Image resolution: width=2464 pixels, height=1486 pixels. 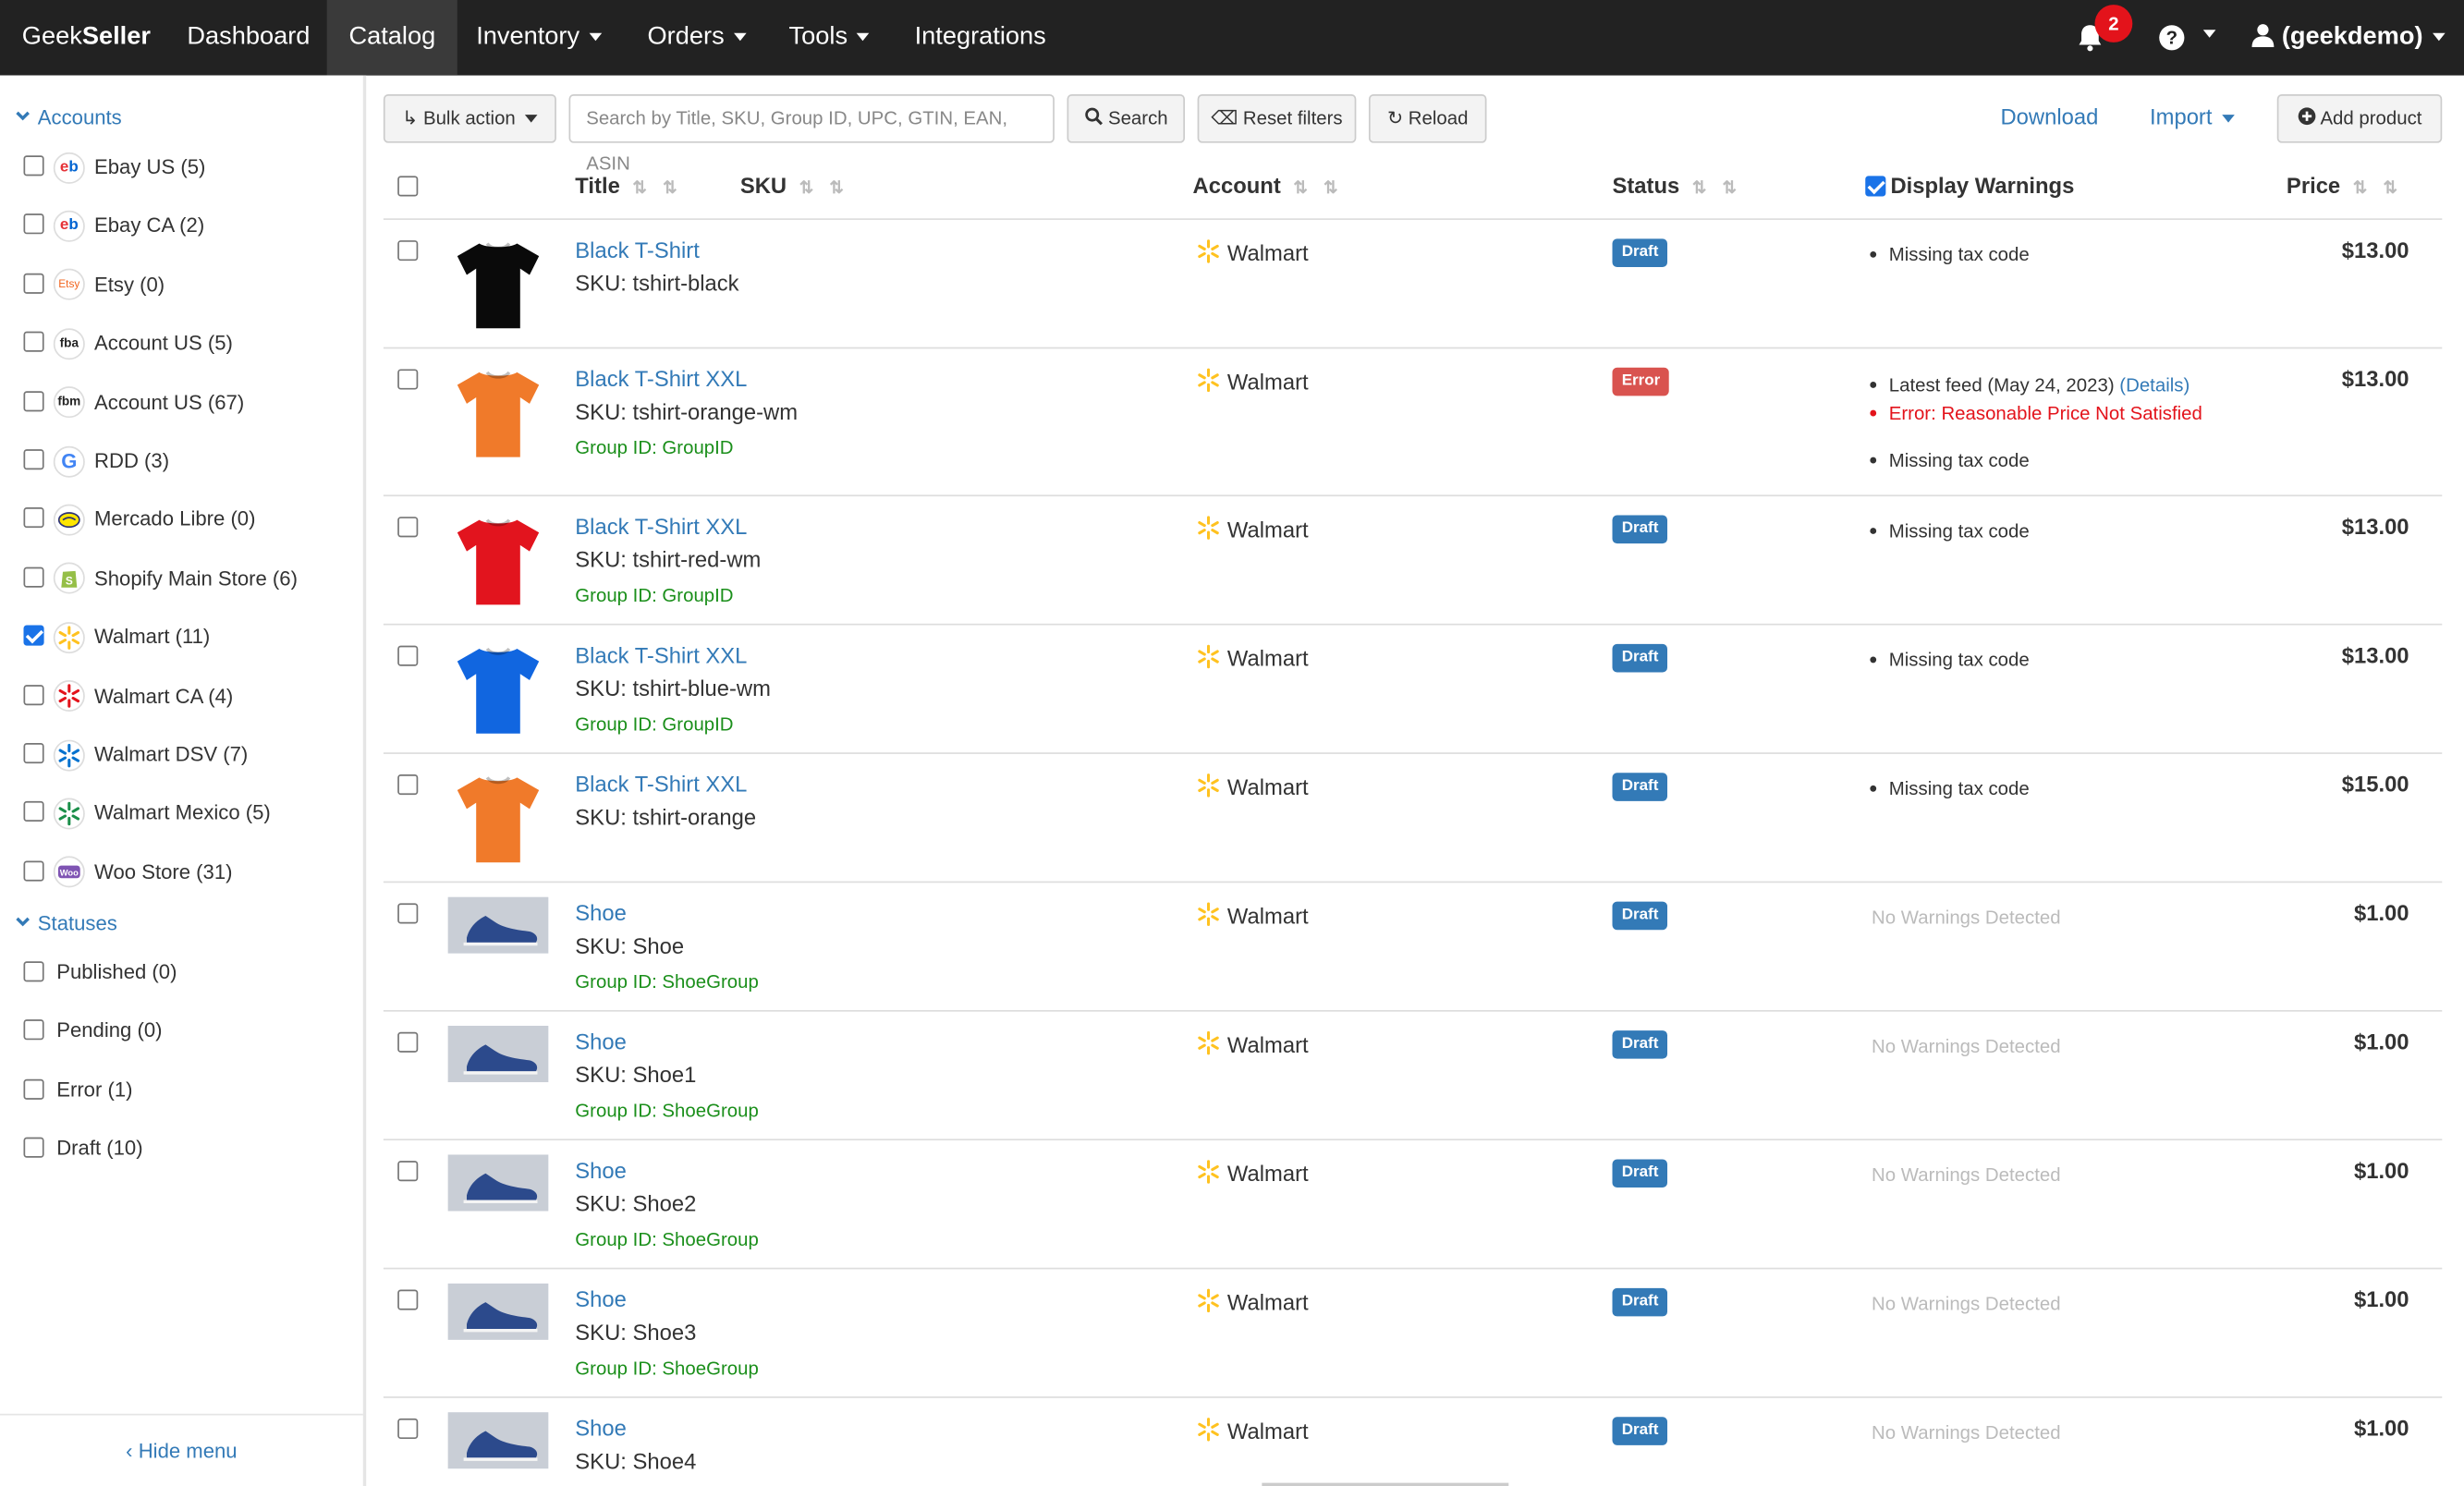 I want to click on sidebar-account-item: G RDD (3), so click(x=96, y=461).